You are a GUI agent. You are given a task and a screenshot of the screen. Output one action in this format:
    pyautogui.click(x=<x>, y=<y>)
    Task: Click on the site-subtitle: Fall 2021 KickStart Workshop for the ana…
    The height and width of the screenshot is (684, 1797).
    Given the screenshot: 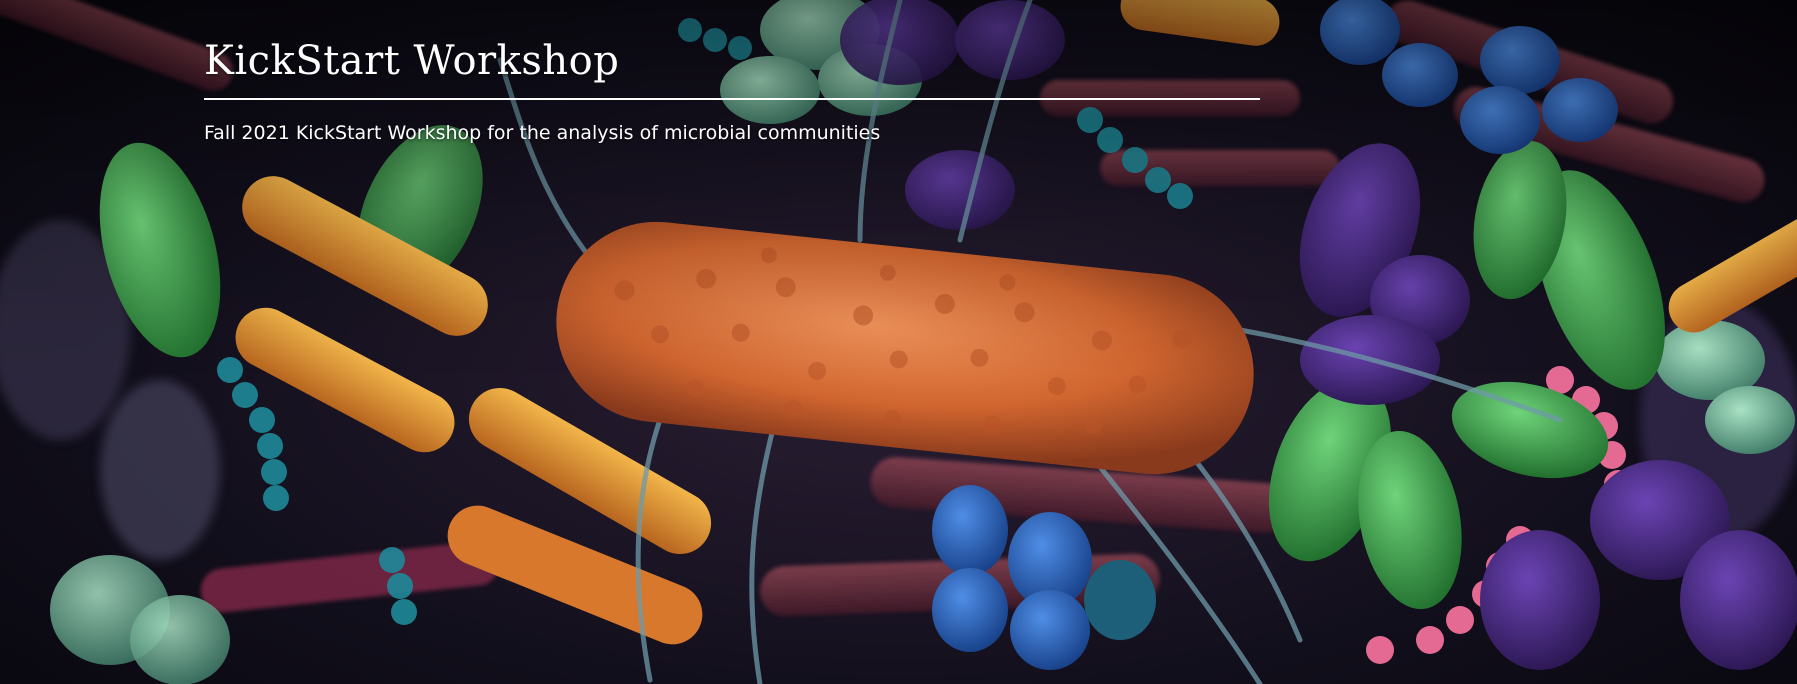 What is the action you would take?
    pyautogui.click(x=542, y=133)
    